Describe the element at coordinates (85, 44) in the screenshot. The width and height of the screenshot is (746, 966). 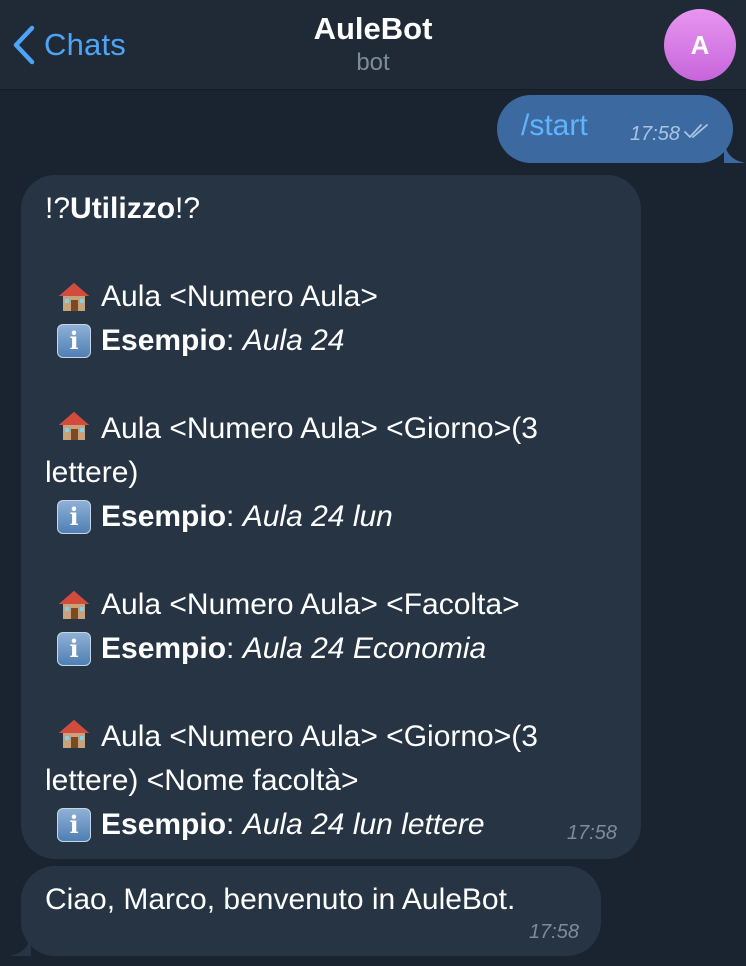
I see `back-label: Chats` at that location.